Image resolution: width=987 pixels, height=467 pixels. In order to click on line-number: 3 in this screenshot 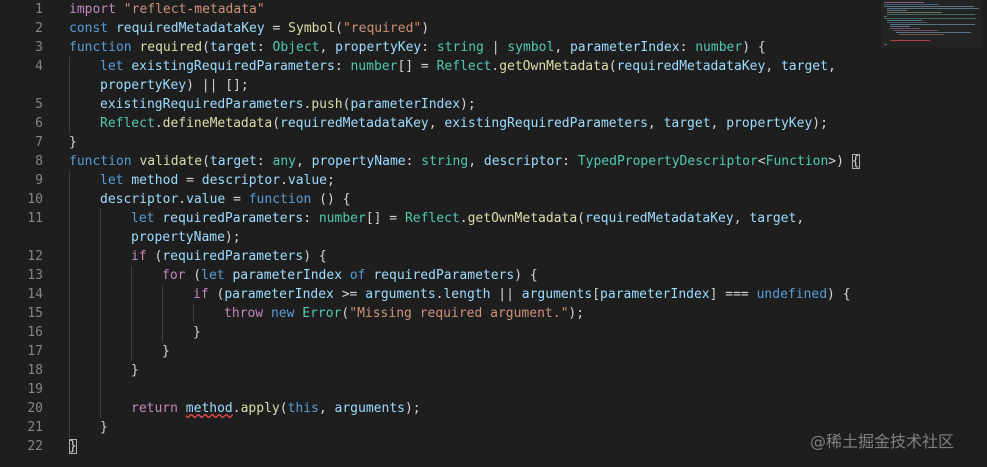, I will do `click(39, 47)`.